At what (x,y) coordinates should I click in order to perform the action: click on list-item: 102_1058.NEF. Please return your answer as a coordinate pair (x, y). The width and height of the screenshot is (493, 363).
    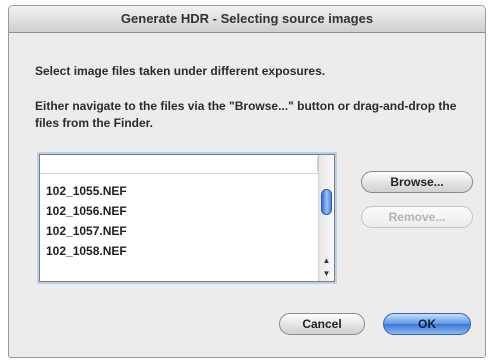
    Looking at the image, I should click on (180, 251).